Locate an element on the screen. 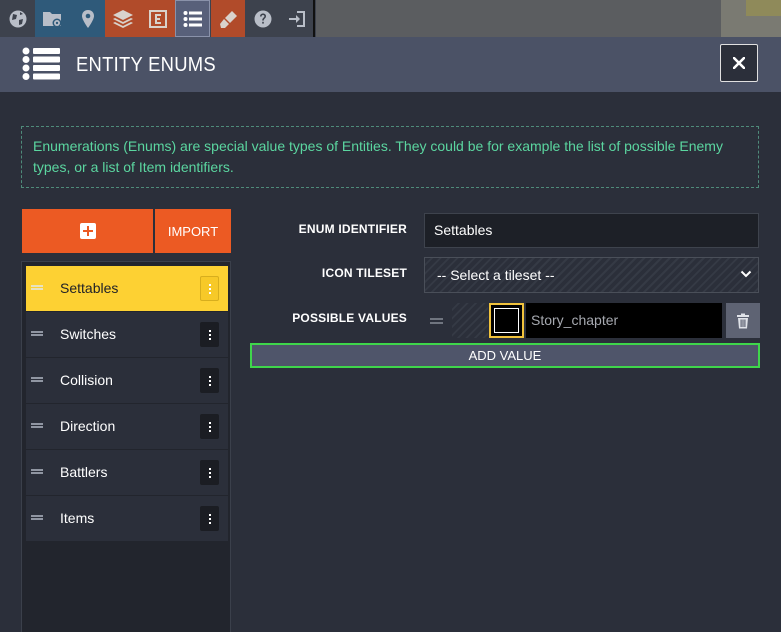  enum-item-label: Direction is located at coordinates (88, 426).